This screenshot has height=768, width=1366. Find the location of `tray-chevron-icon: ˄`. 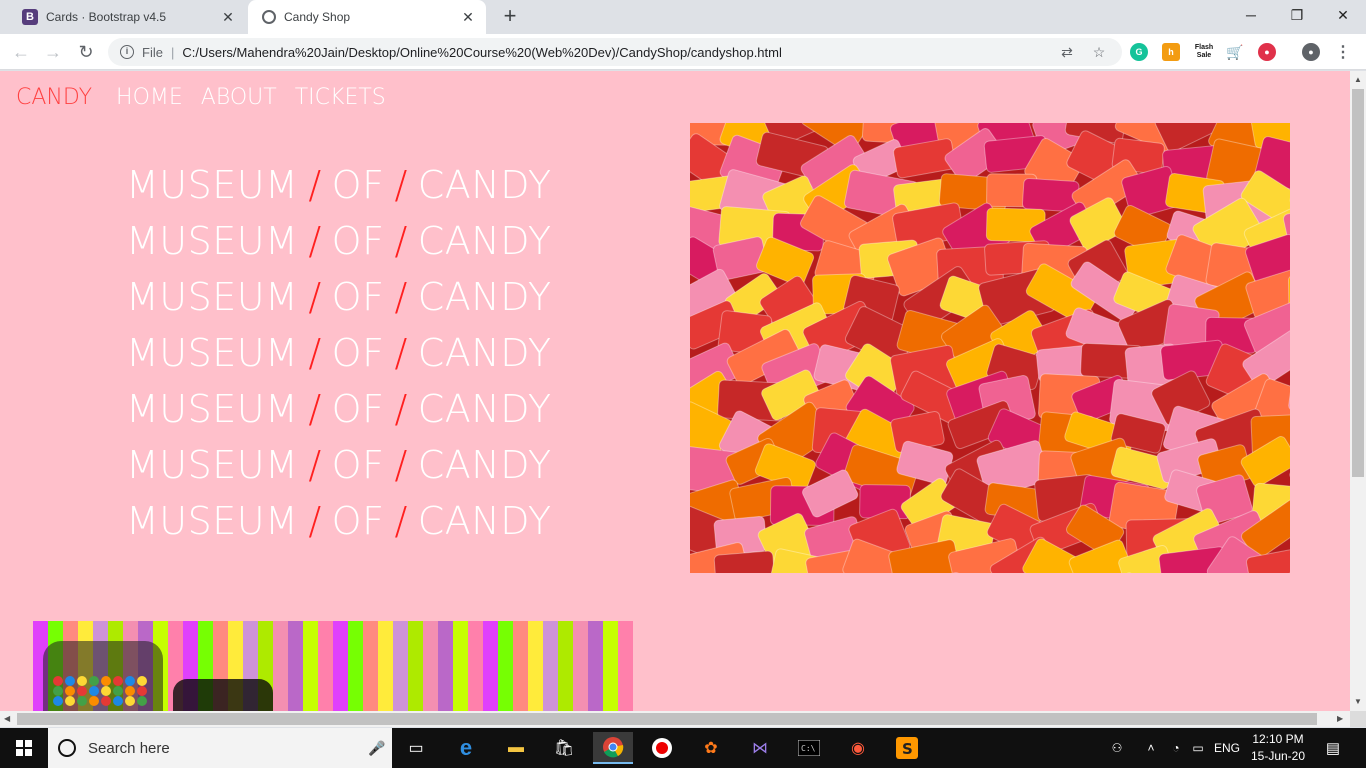

tray-chevron-icon: ˄ is located at coordinates (1151, 748).